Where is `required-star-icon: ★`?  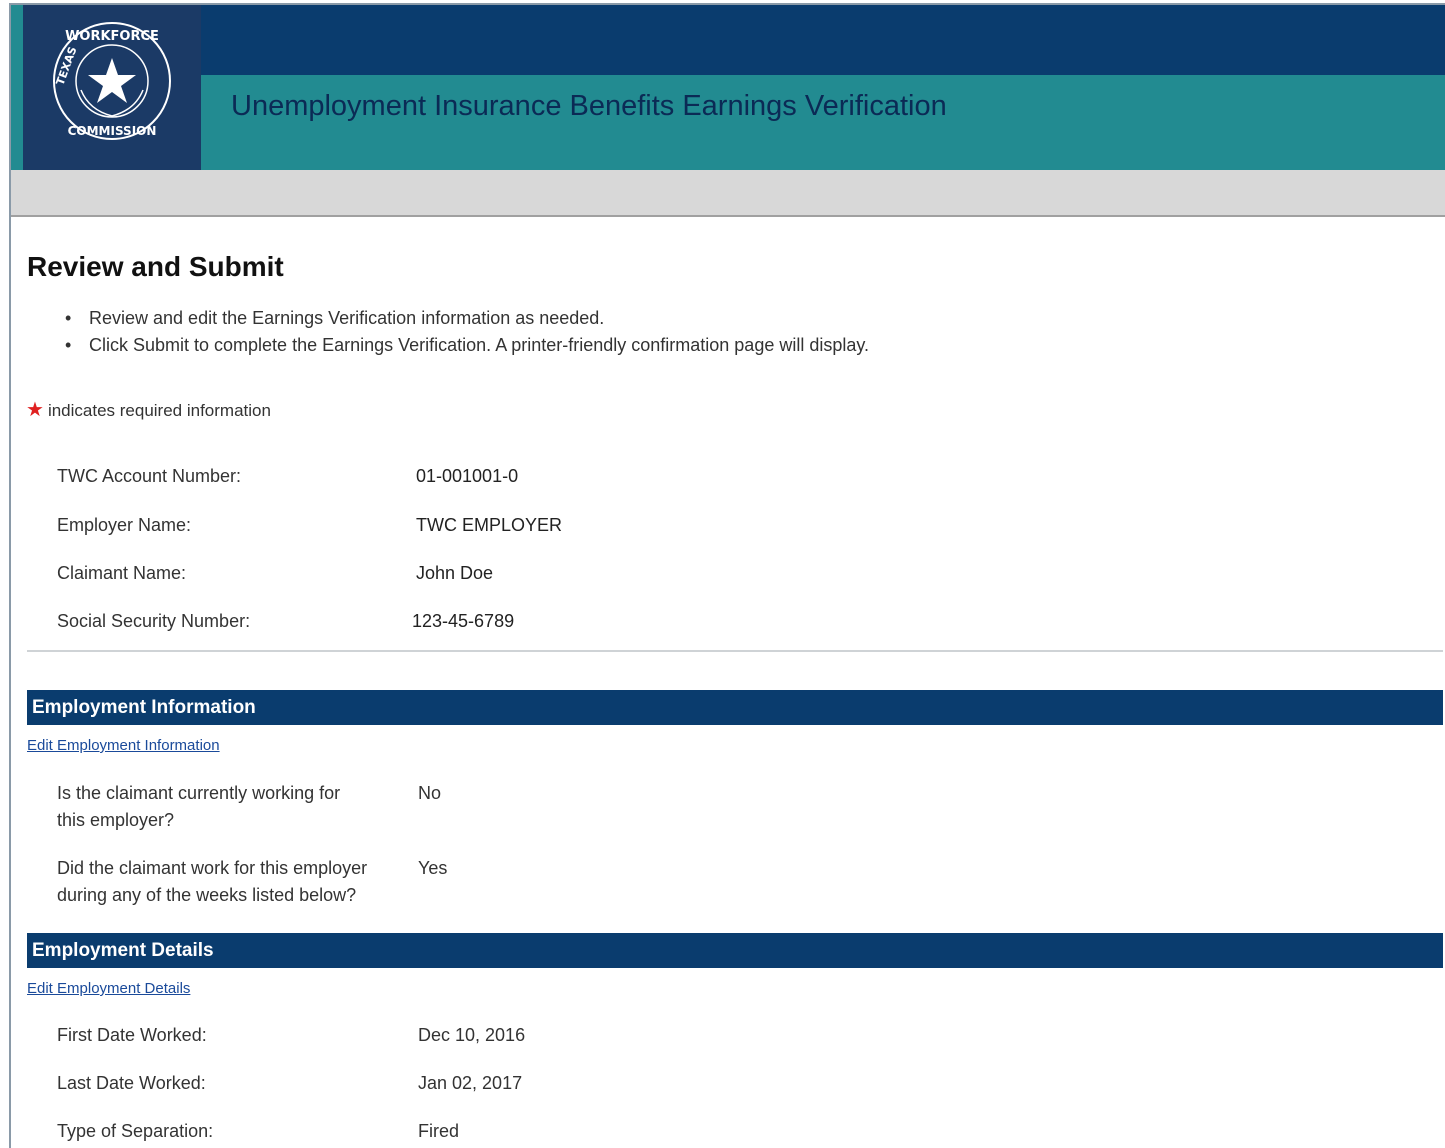
required-star-icon: ★ is located at coordinates (35, 410).